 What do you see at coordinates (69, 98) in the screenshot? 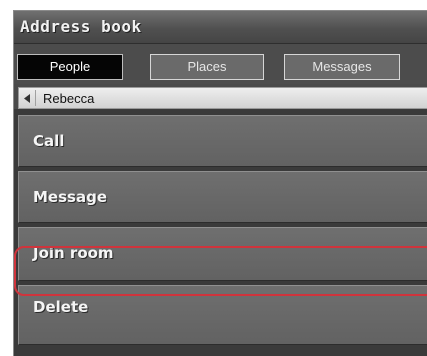
I see `breadcrumb-label: Rebecca` at bounding box center [69, 98].